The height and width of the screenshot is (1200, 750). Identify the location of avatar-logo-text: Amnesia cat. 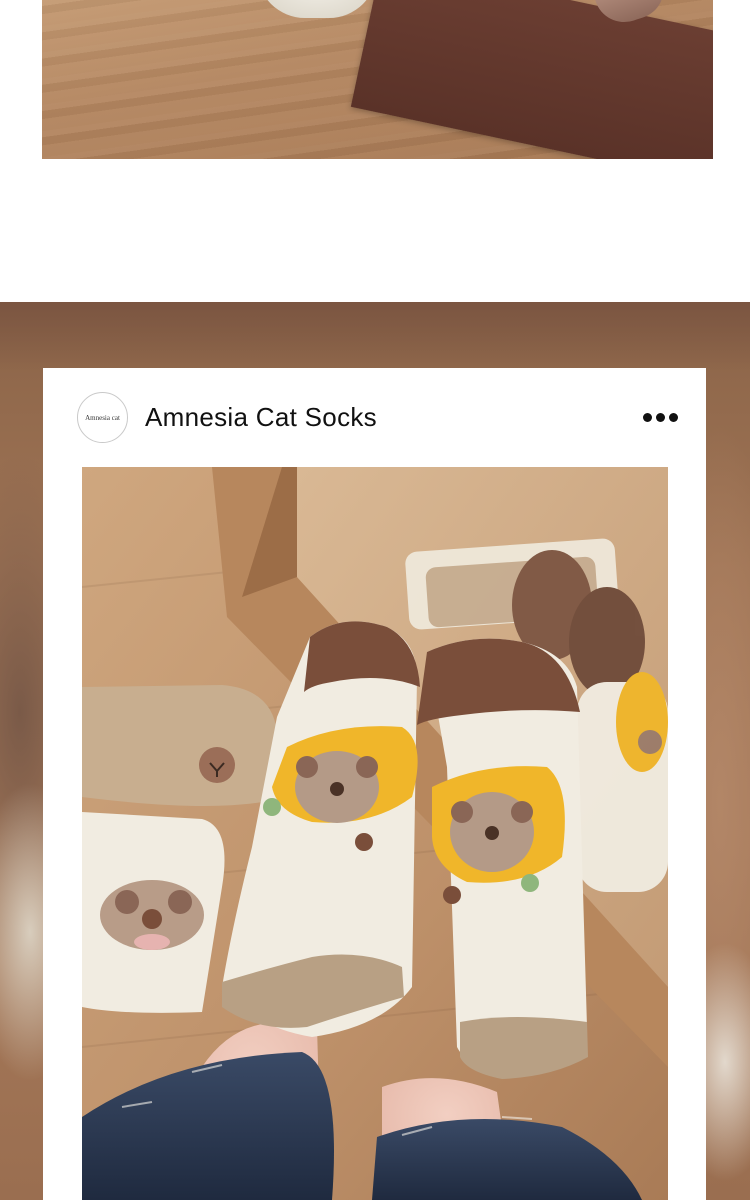
(102, 417).